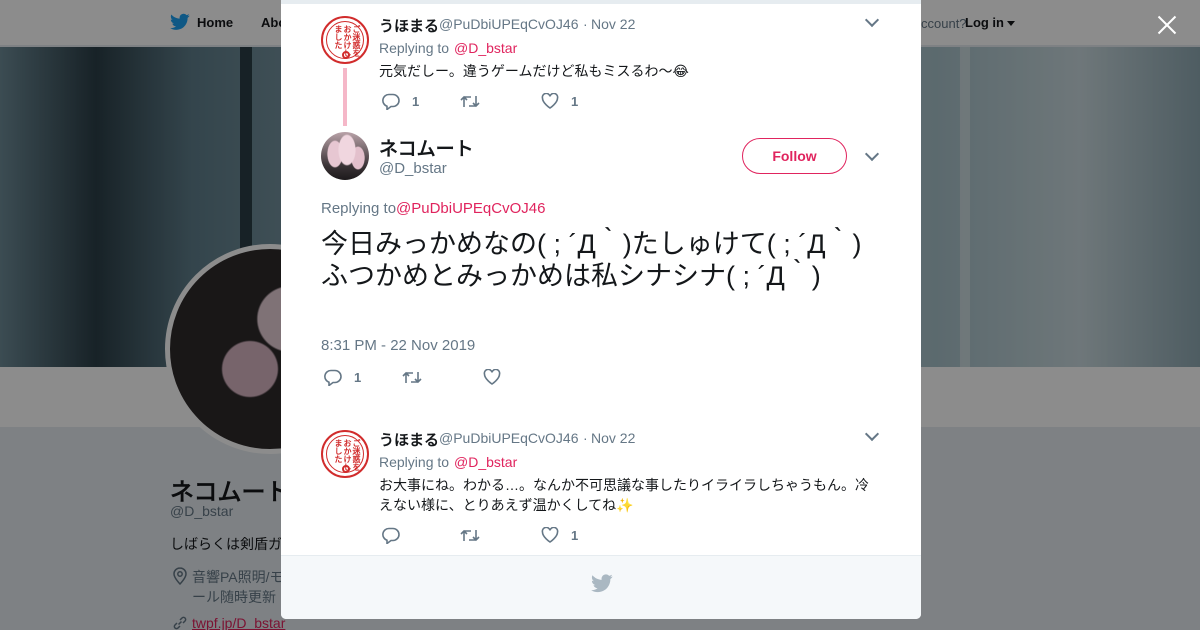  What do you see at coordinates (1167, 25) in the screenshot?
I see `close-icon` at bounding box center [1167, 25].